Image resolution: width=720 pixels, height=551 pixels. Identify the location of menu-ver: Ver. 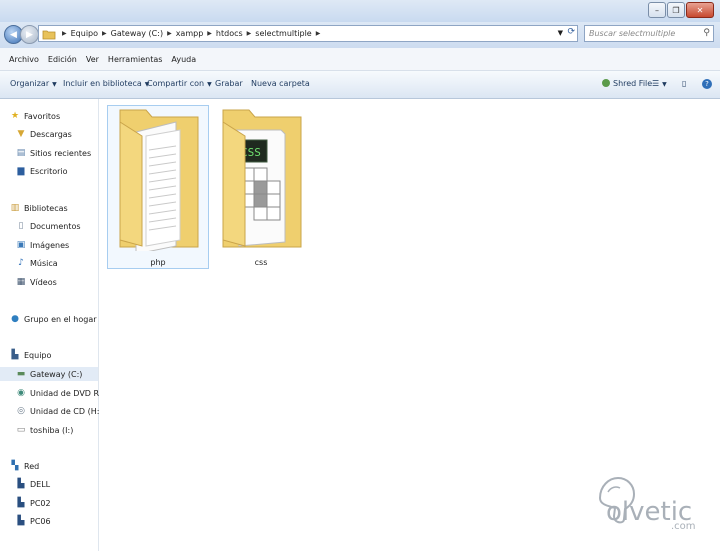
(92, 59).